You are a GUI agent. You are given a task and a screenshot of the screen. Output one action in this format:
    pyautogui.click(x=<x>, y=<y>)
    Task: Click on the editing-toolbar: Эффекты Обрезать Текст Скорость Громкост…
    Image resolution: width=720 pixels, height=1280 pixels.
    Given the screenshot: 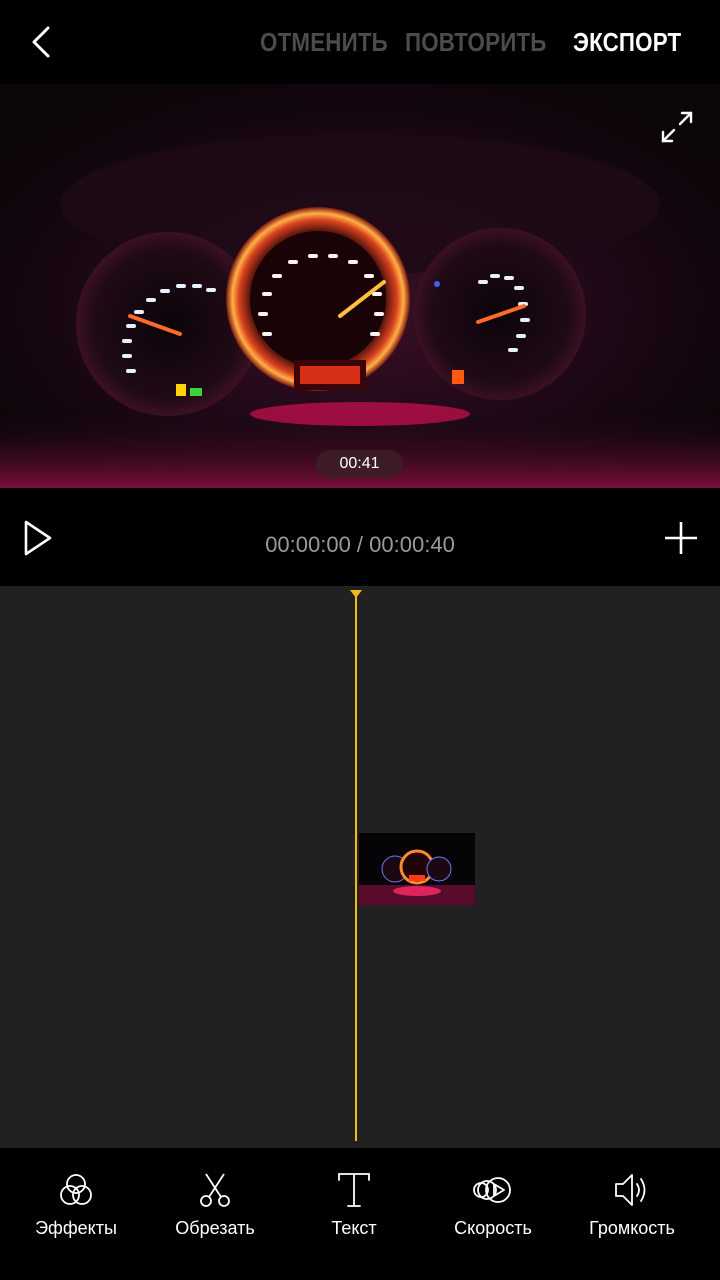 What is the action you would take?
    pyautogui.click(x=360, y=1214)
    